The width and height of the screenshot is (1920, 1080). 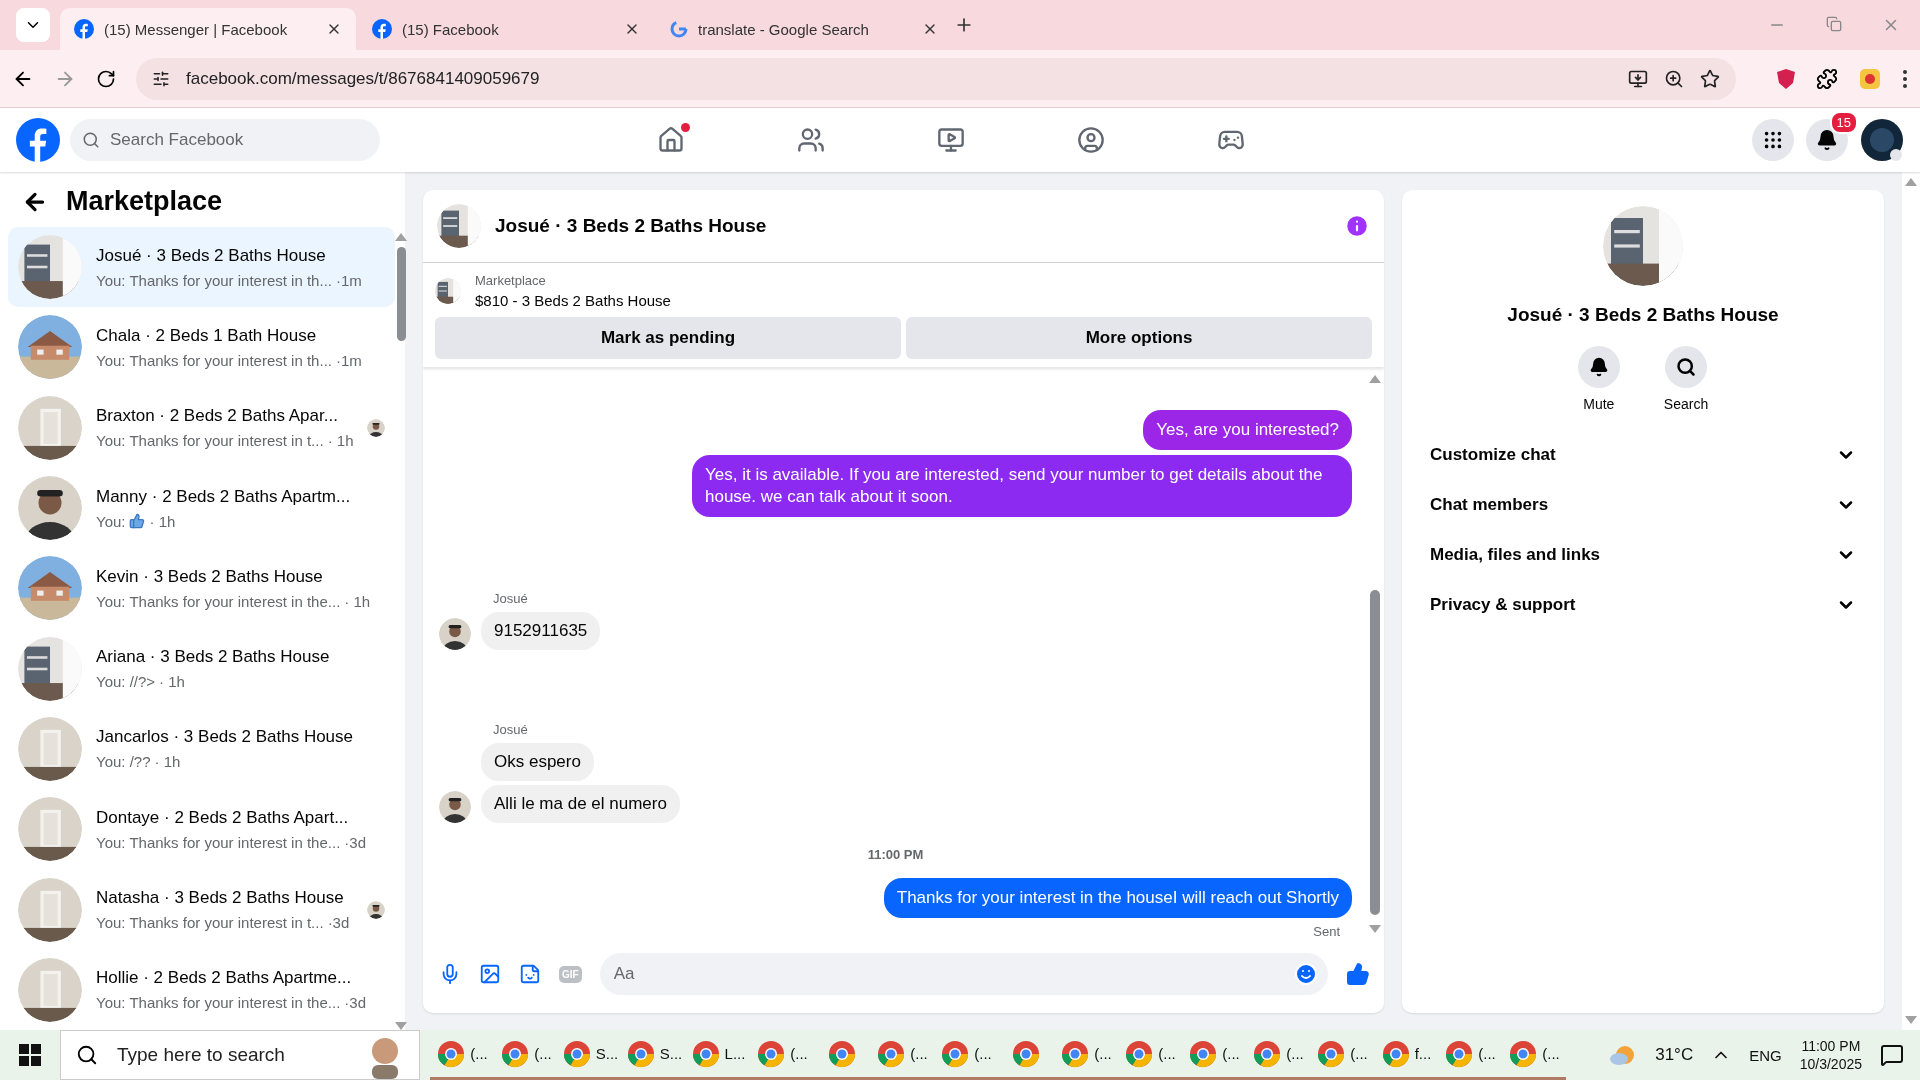 What do you see at coordinates (537, 762) in the screenshot?
I see `message-bubble: Oks espero` at bounding box center [537, 762].